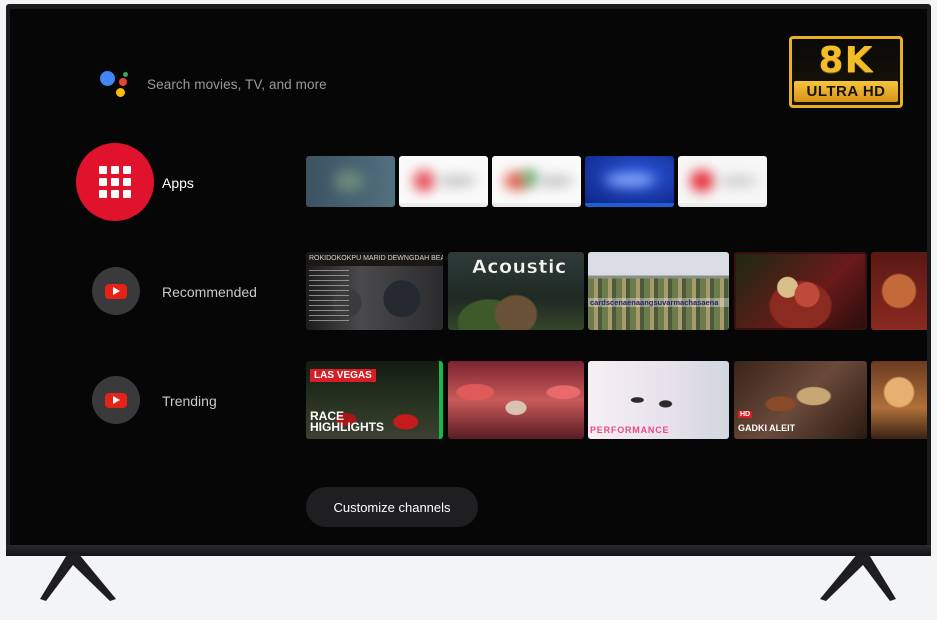 Image resolution: width=937 pixels, height=620 pixels. Describe the element at coordinates (347, 427) in the screenshot. I see `thumbnail-title-line2: HIGHLIGHTS` at that location.